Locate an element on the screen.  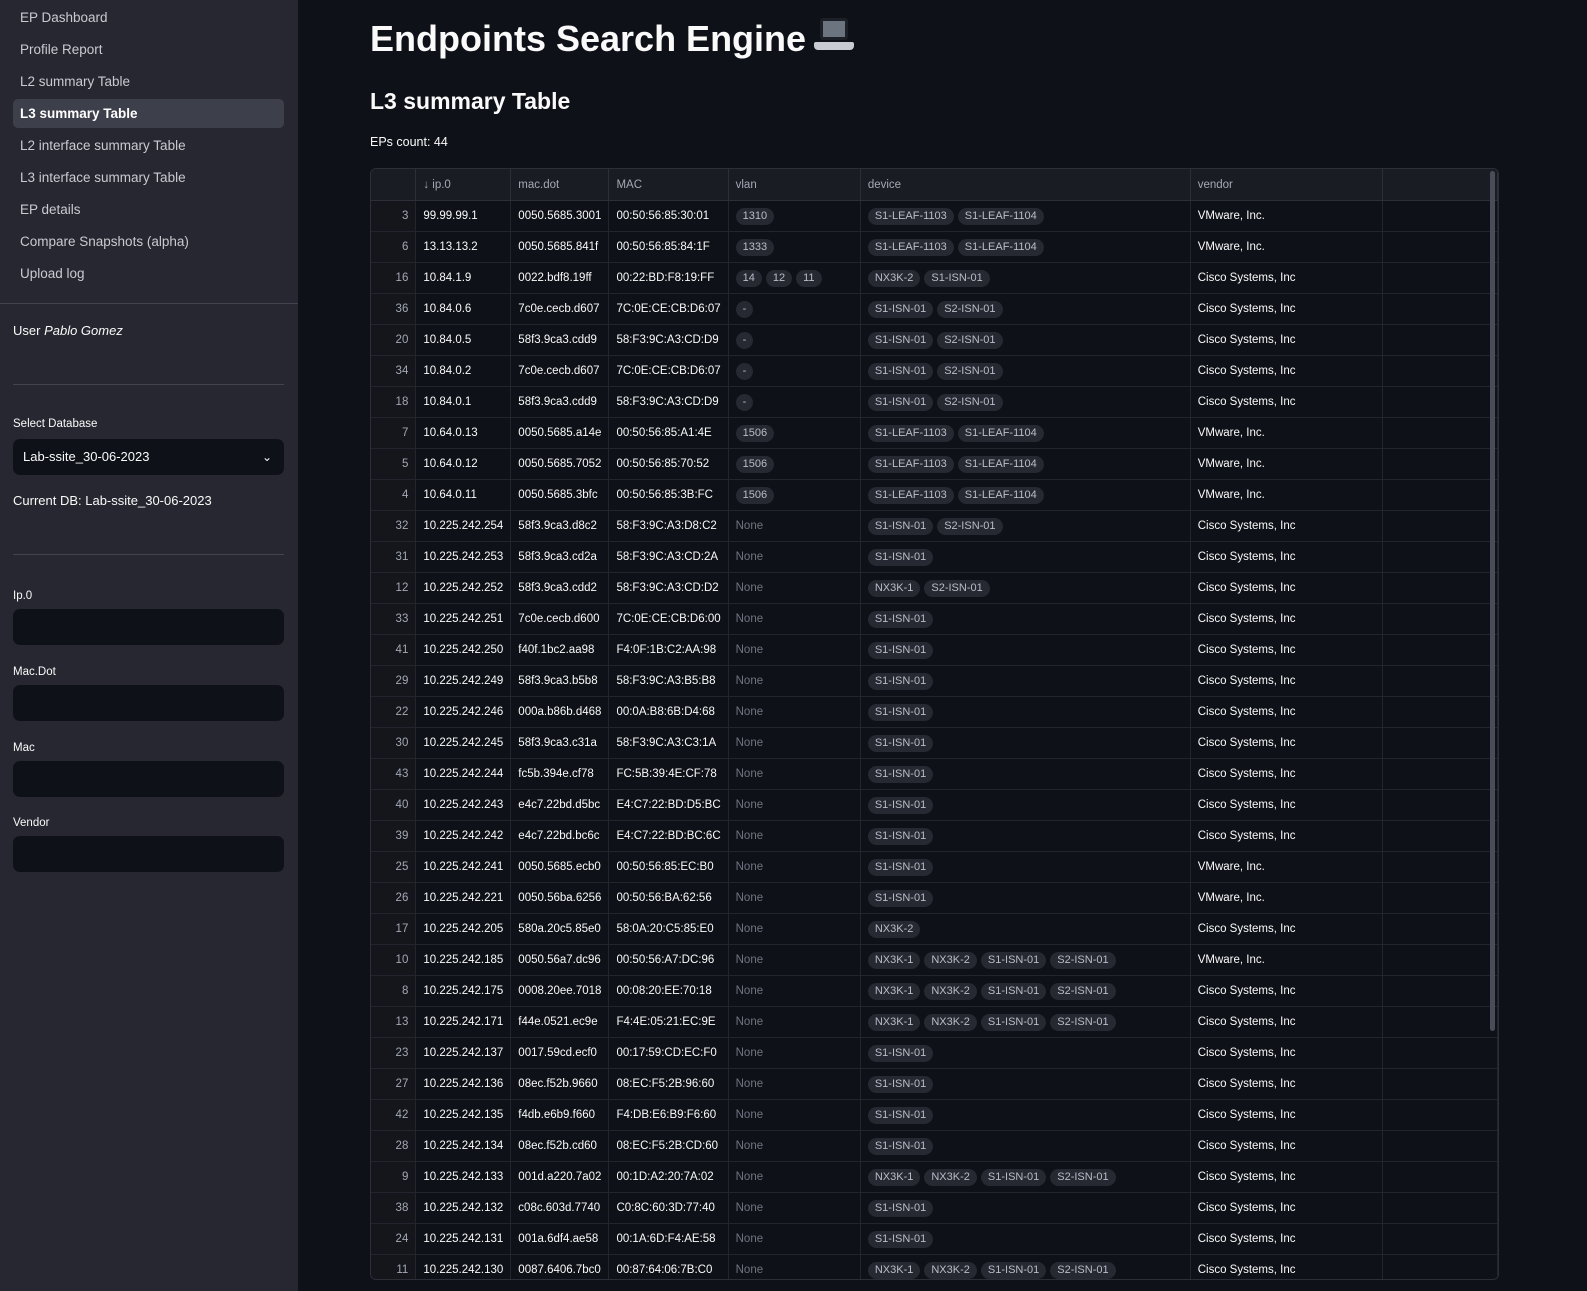
cell-ip: 10.225.242.136 is located at coordinates (463, 1084).